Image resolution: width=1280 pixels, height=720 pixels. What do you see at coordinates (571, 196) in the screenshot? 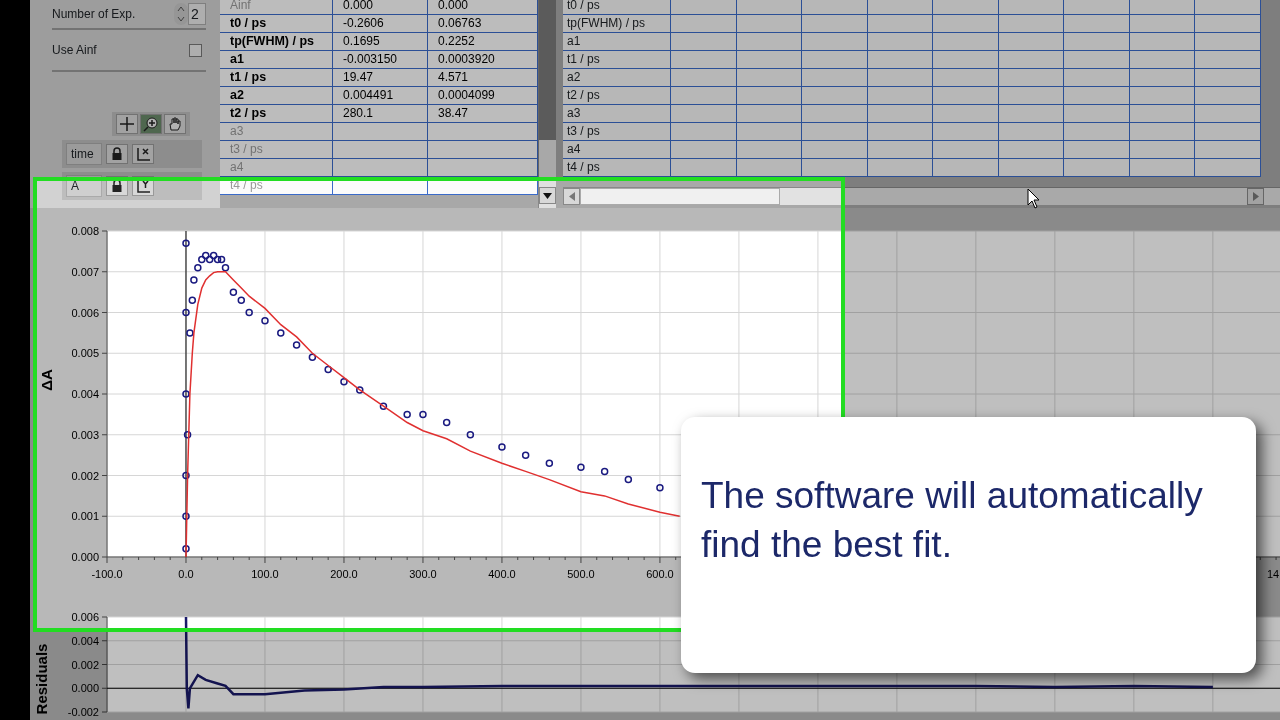
I see `scroll-left-icon` at bounding box center [571, 196].